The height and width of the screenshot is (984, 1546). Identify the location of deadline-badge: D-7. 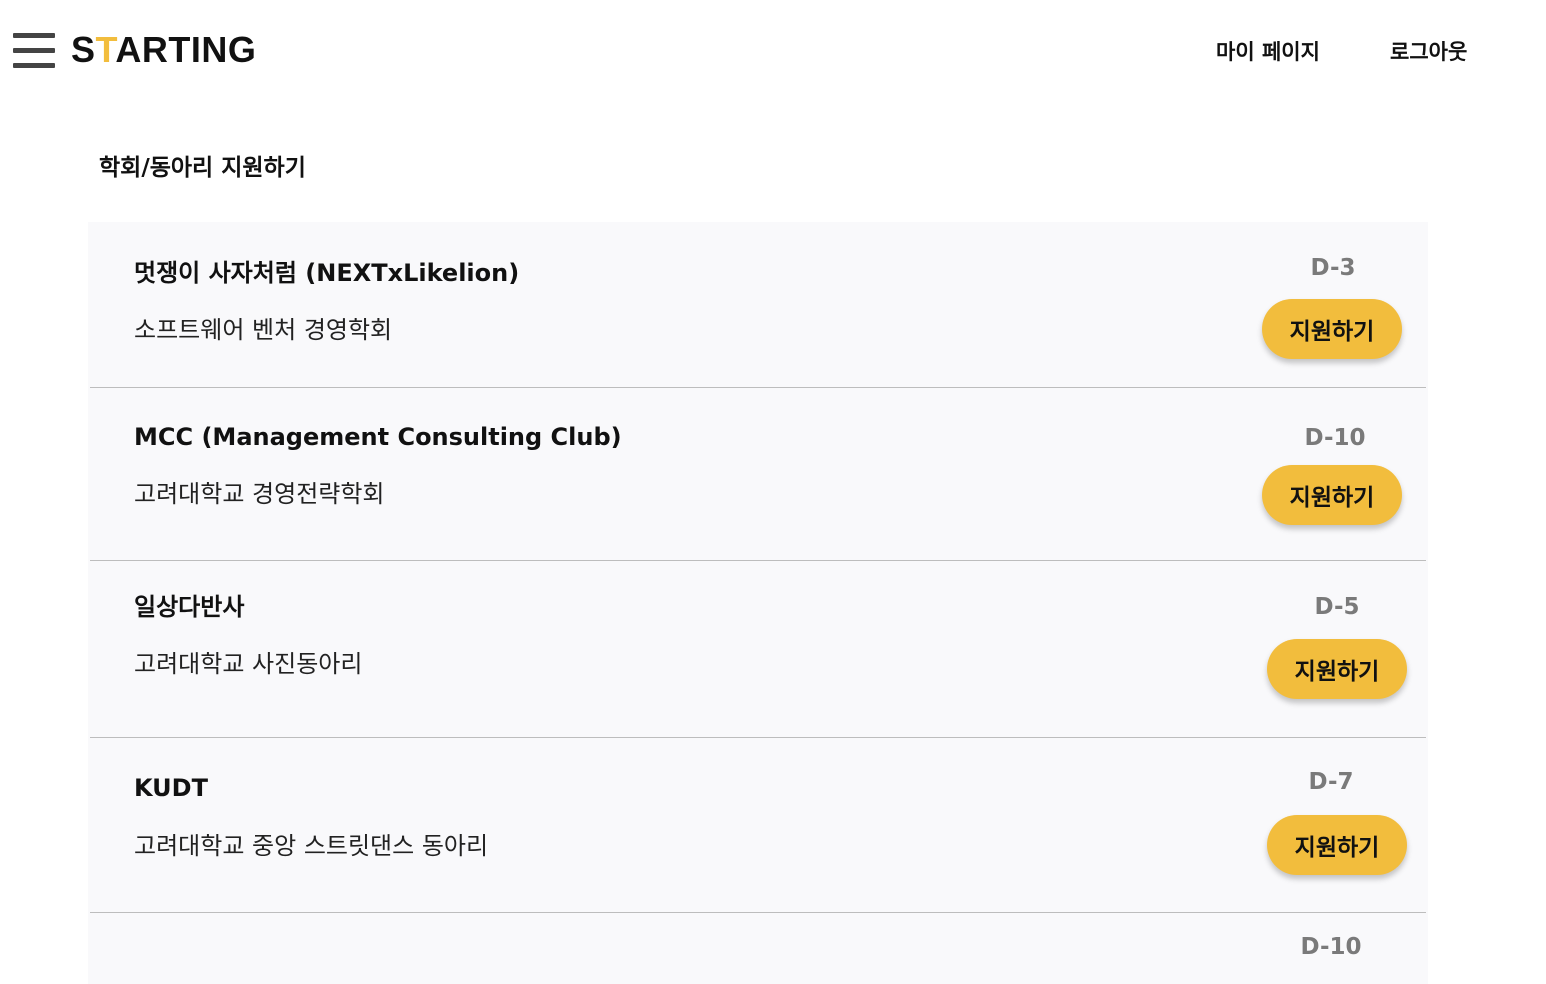
(1331, 782).